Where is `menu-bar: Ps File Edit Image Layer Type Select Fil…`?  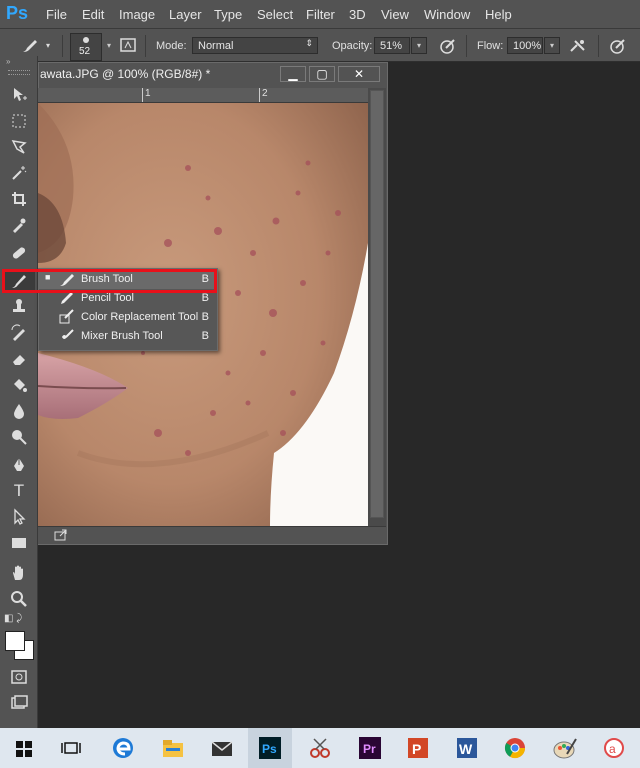 menu-bar: Ps File Edit Image Layer Type Select Fil… is located at coordinates (320, 14).